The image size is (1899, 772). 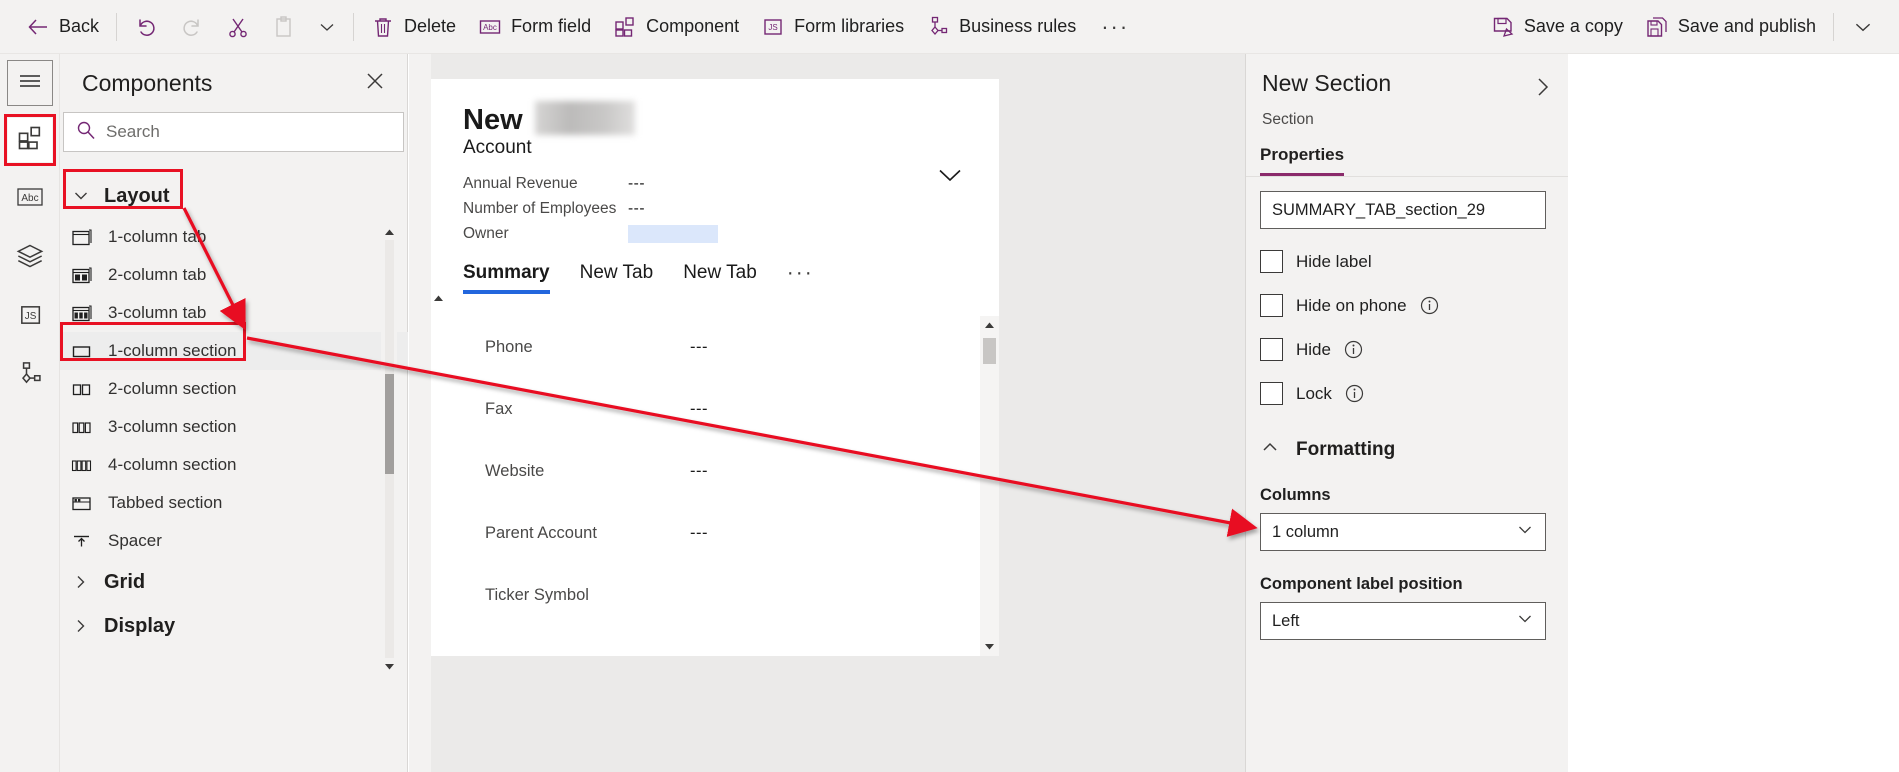 I want to click on form-libraries-button: JS Form libraries, so click(x=832, y=27).